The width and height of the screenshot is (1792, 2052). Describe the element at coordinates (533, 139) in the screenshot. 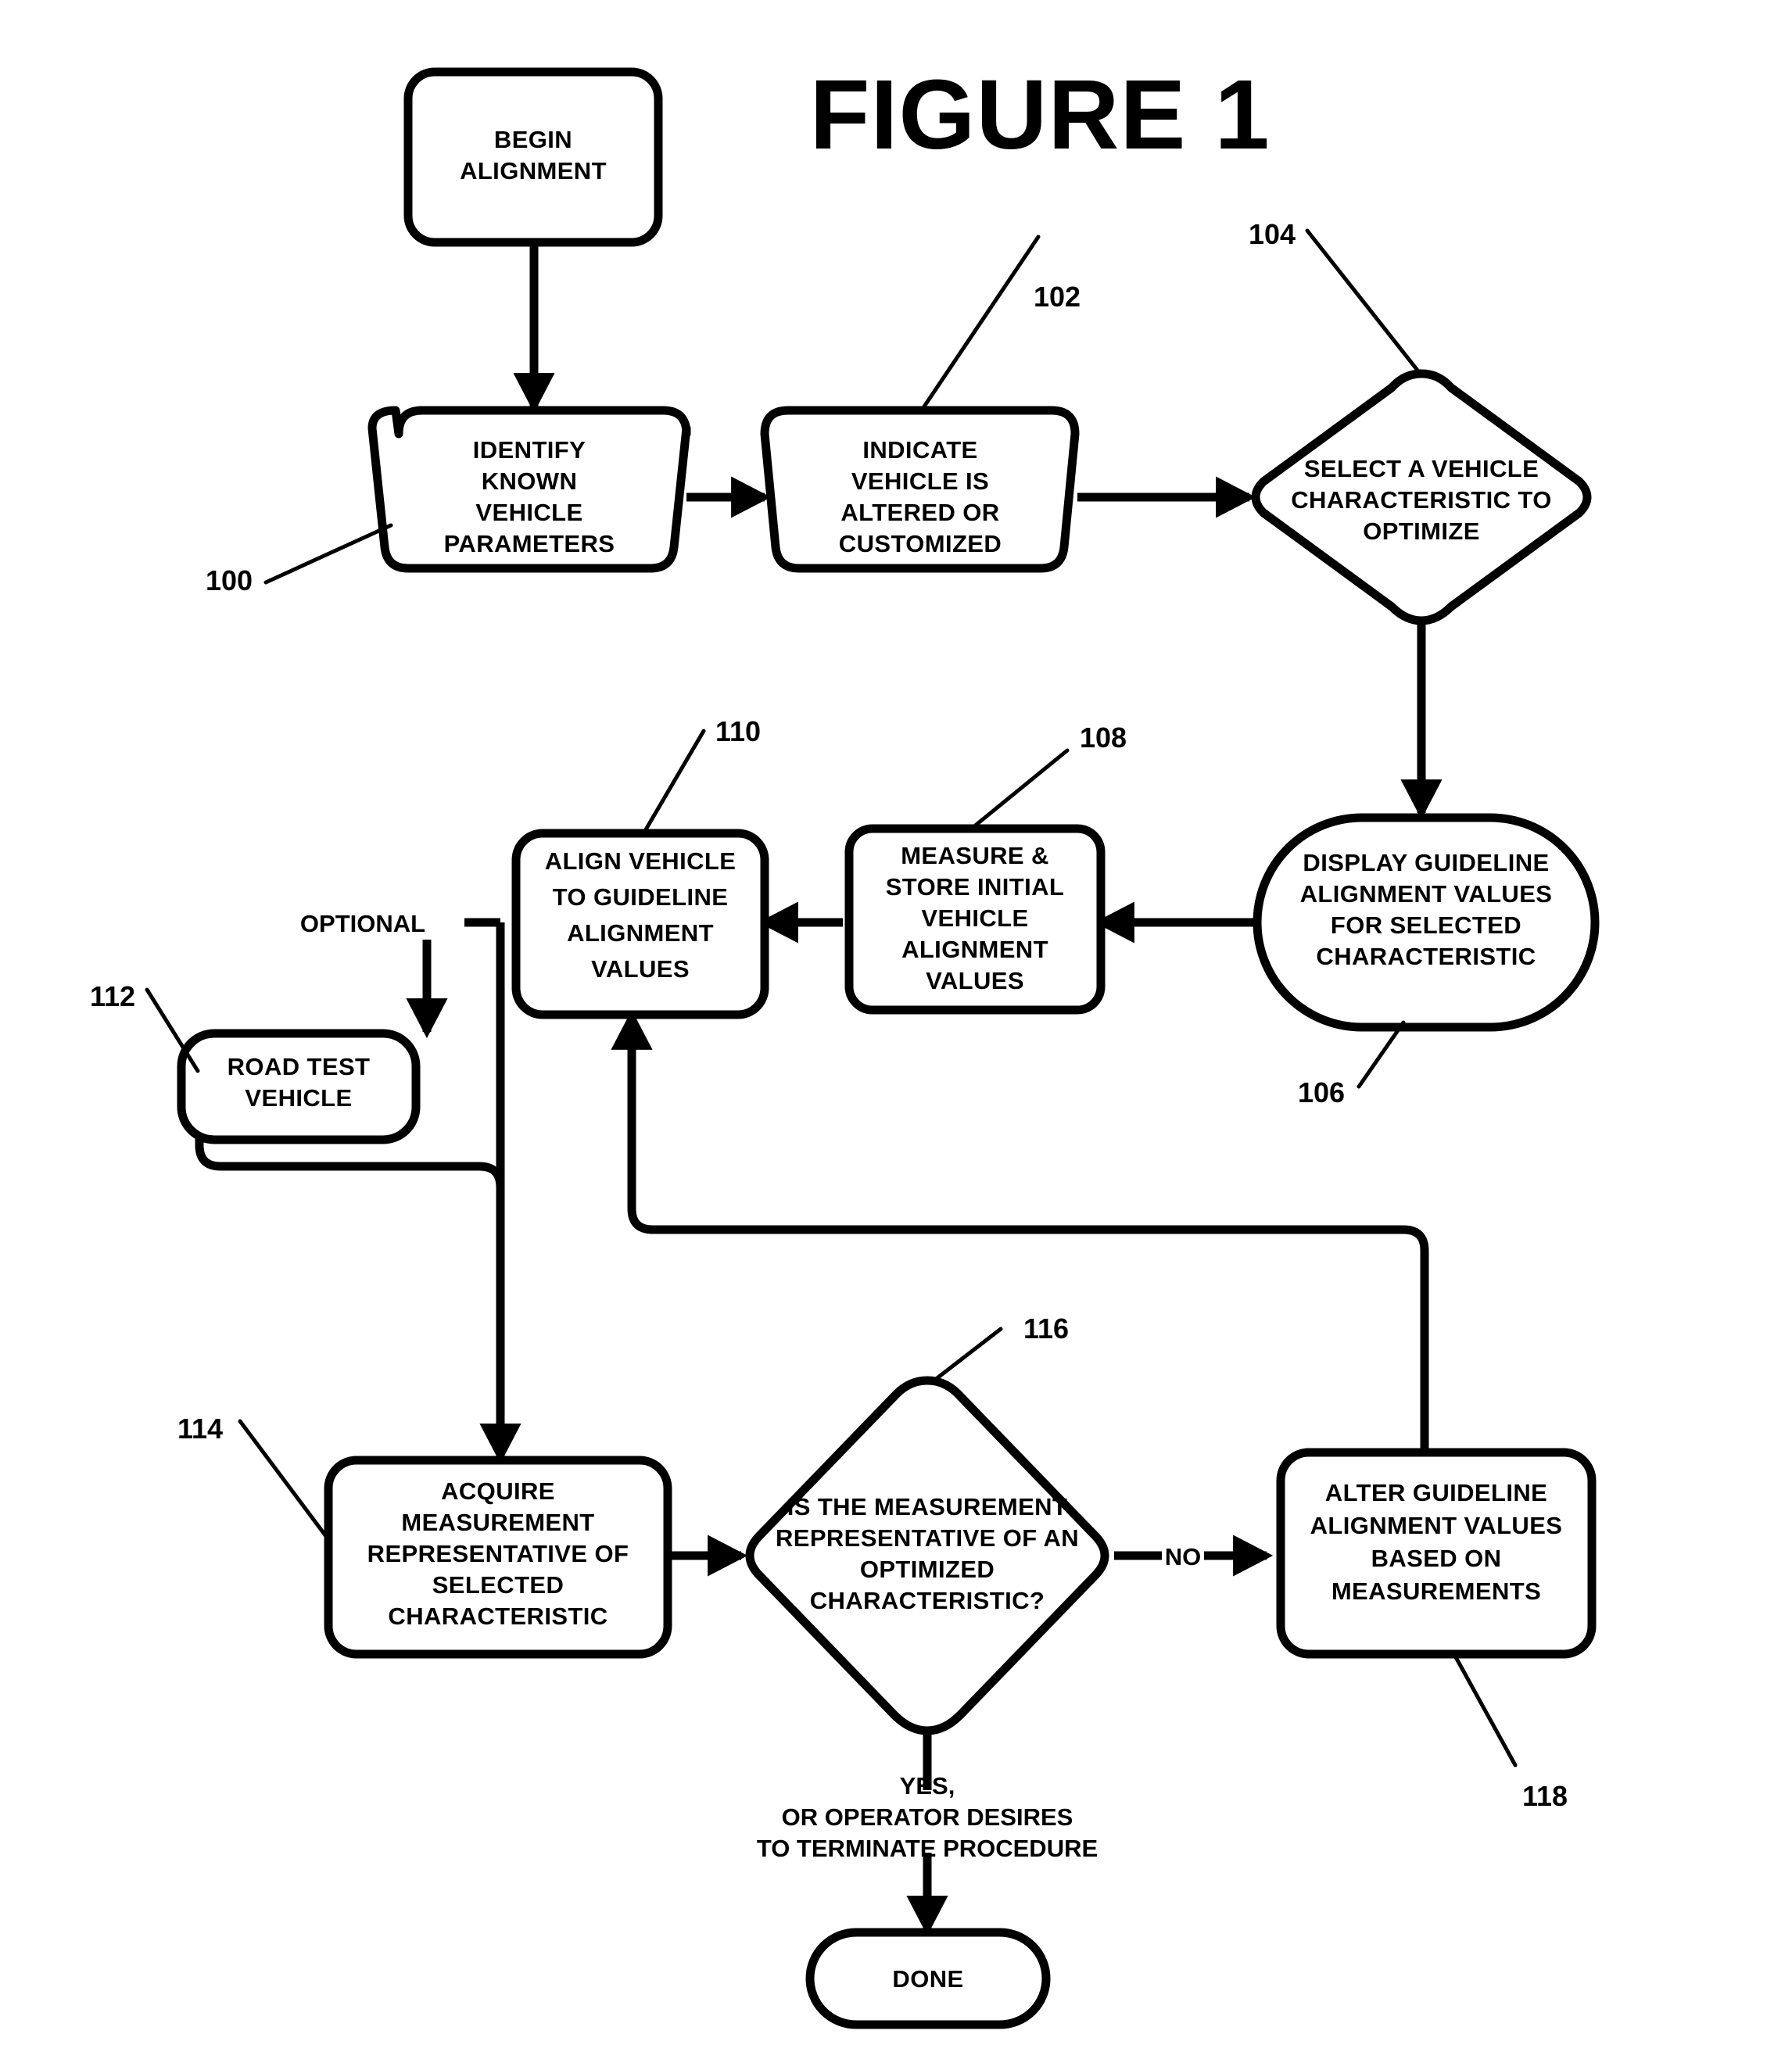

I see `node-begin-line-0: BEGIN` at that location.